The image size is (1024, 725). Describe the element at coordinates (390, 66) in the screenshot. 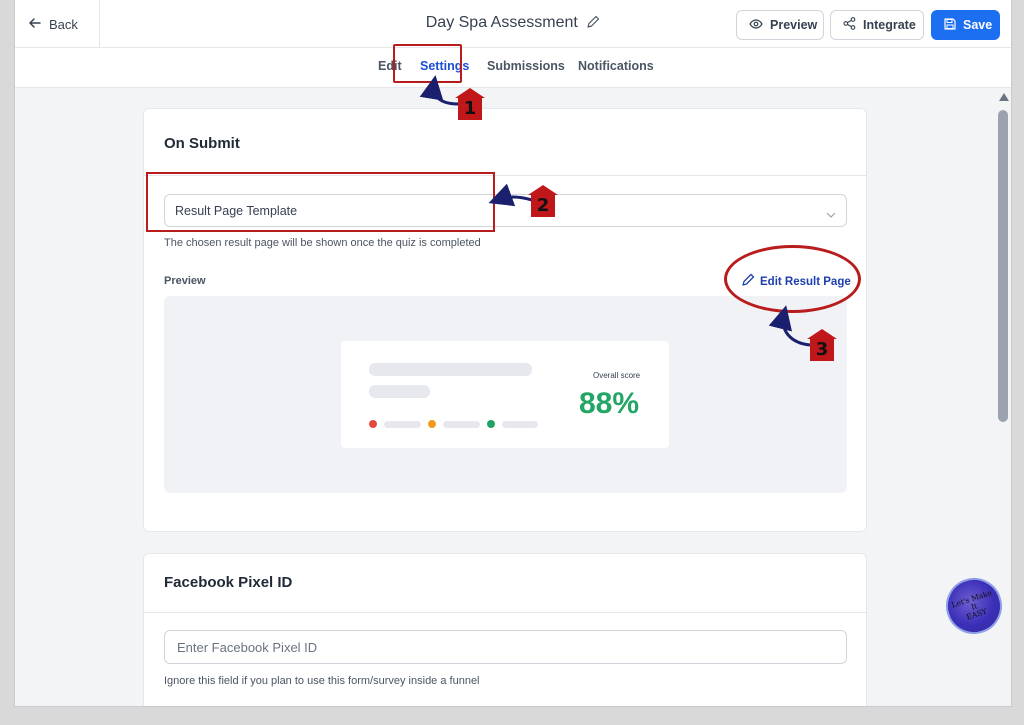

I see `tab-edit: Edit` at that location.